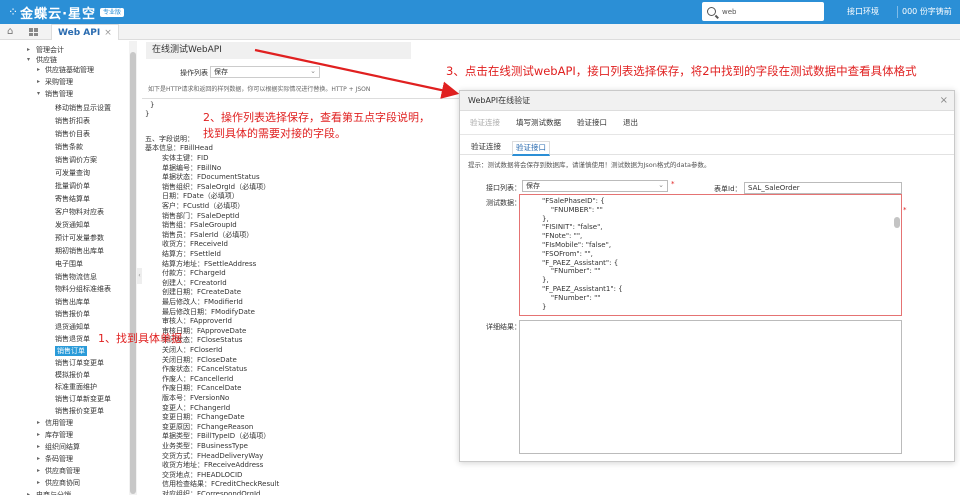  I want to click on sidebar-item: 销售出库单, so click(72, 302).